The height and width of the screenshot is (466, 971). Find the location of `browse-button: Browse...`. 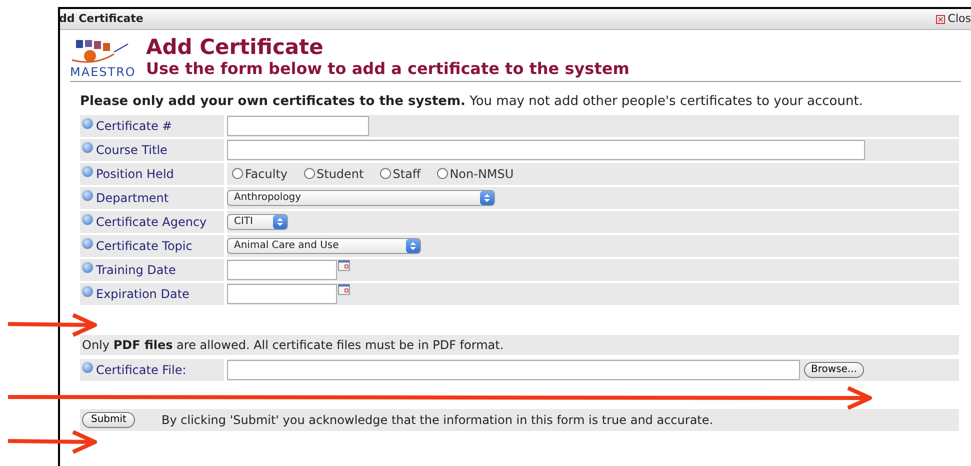

browse-button: Browse... is located at coordinates (834, 370).